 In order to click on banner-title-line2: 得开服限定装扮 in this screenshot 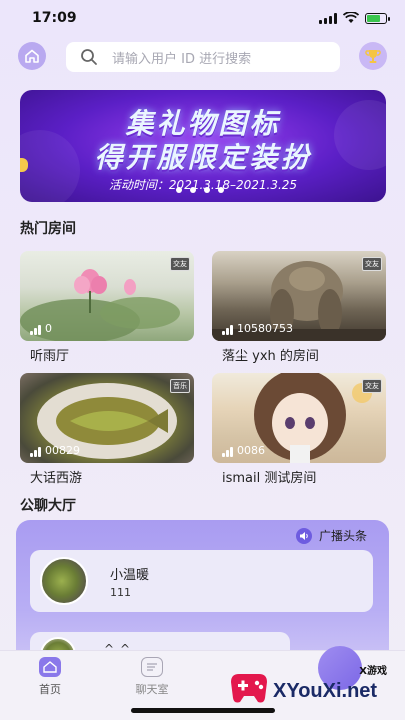, I will do `click(203, 157)`.